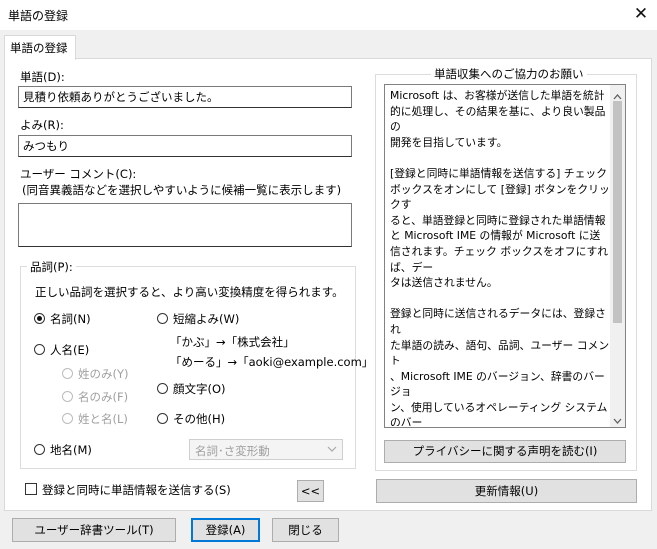 This screenshot has height=549, width=657. I want to click on close-icon: ✕, so click(641, 14).